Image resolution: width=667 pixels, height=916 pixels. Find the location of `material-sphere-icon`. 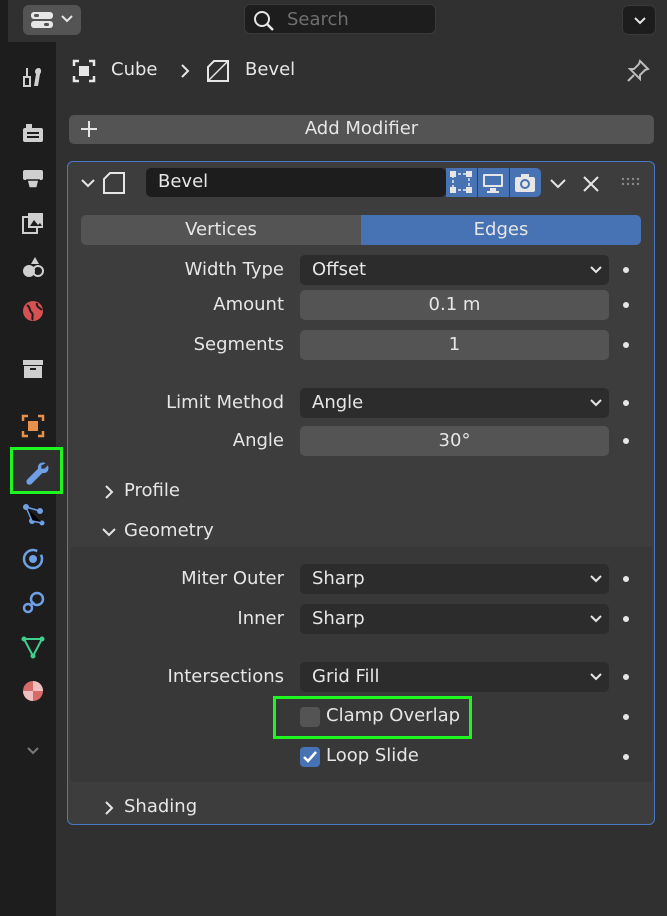

material-sphere-icon is located at coordinates (33, 691).